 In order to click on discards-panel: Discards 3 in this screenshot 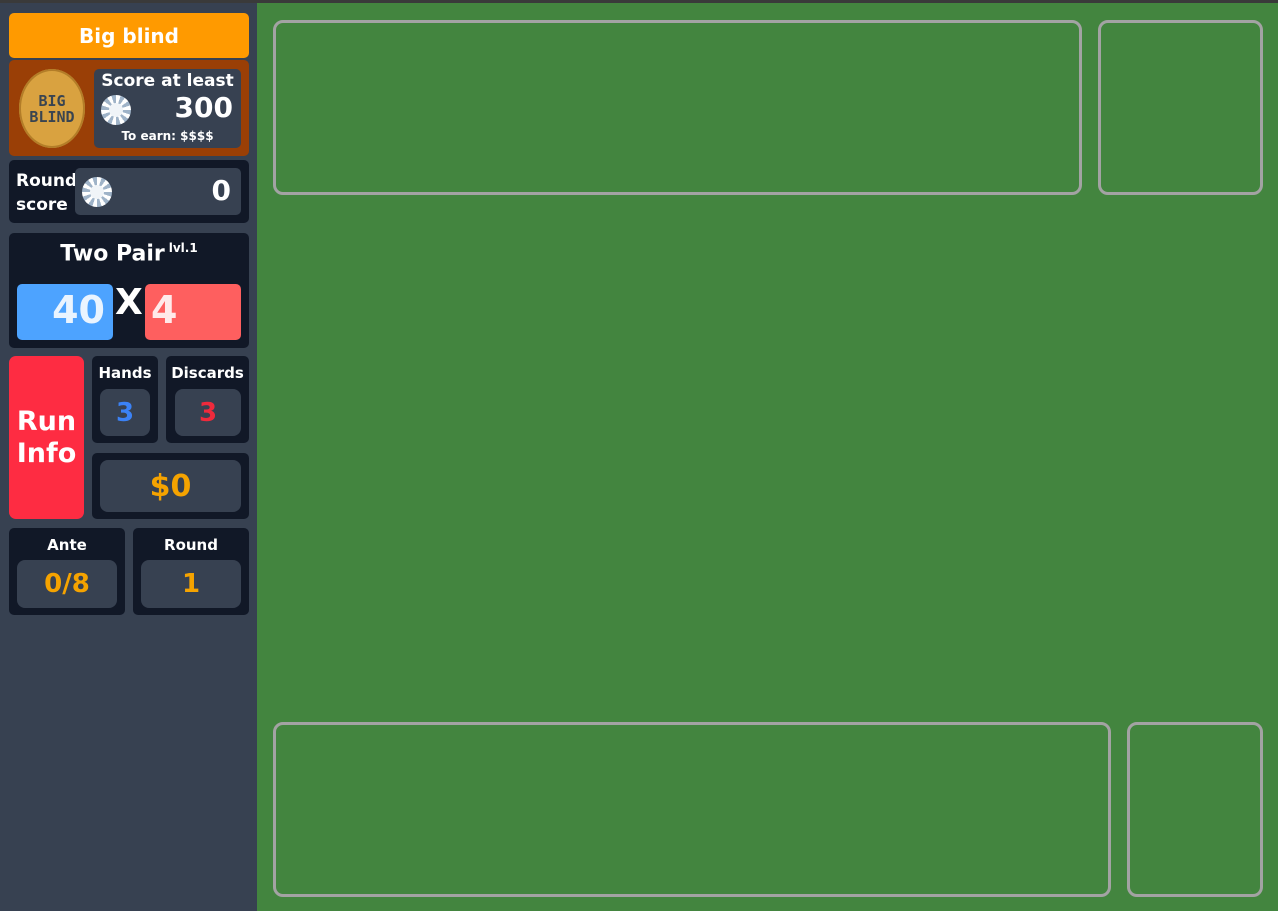, I will do `click(207, 399)`.